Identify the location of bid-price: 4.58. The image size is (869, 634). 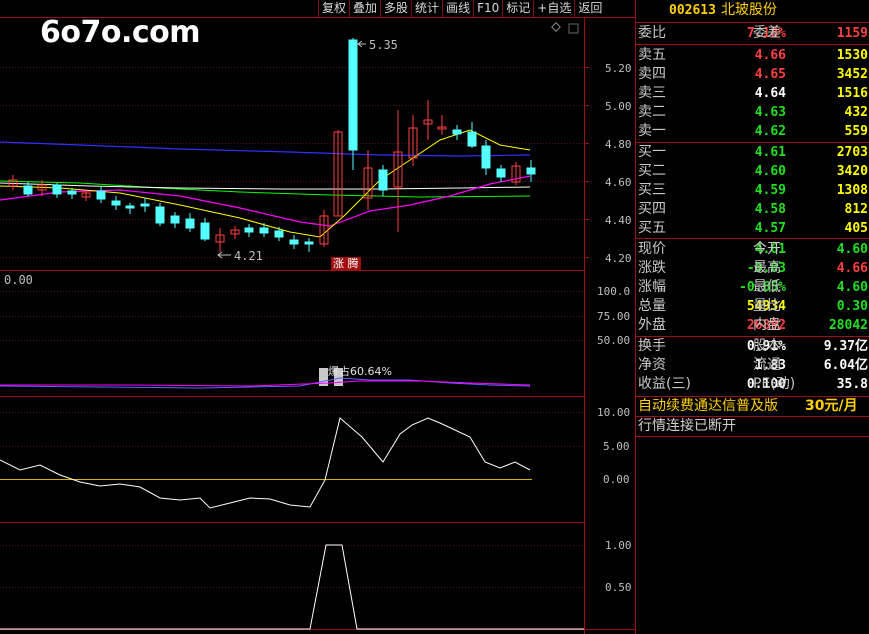
(770, 209).